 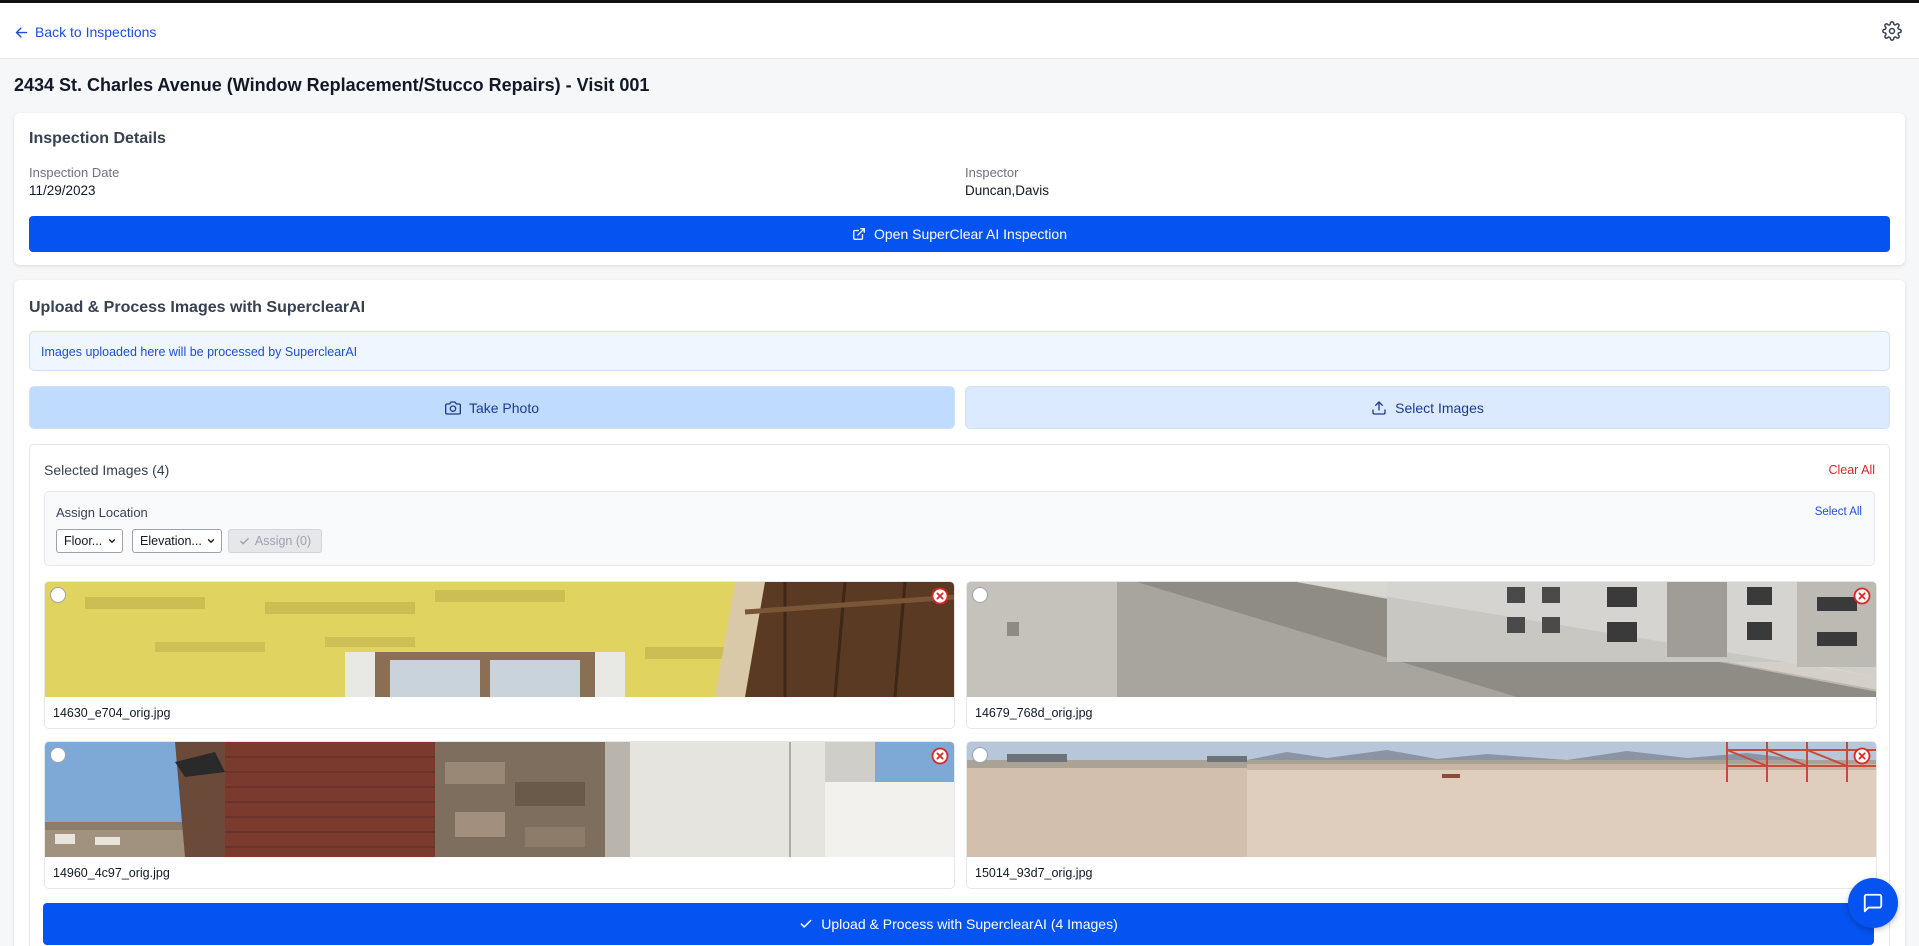 I want to click on inspector-label: Inspector, so click(x=992, y=172).